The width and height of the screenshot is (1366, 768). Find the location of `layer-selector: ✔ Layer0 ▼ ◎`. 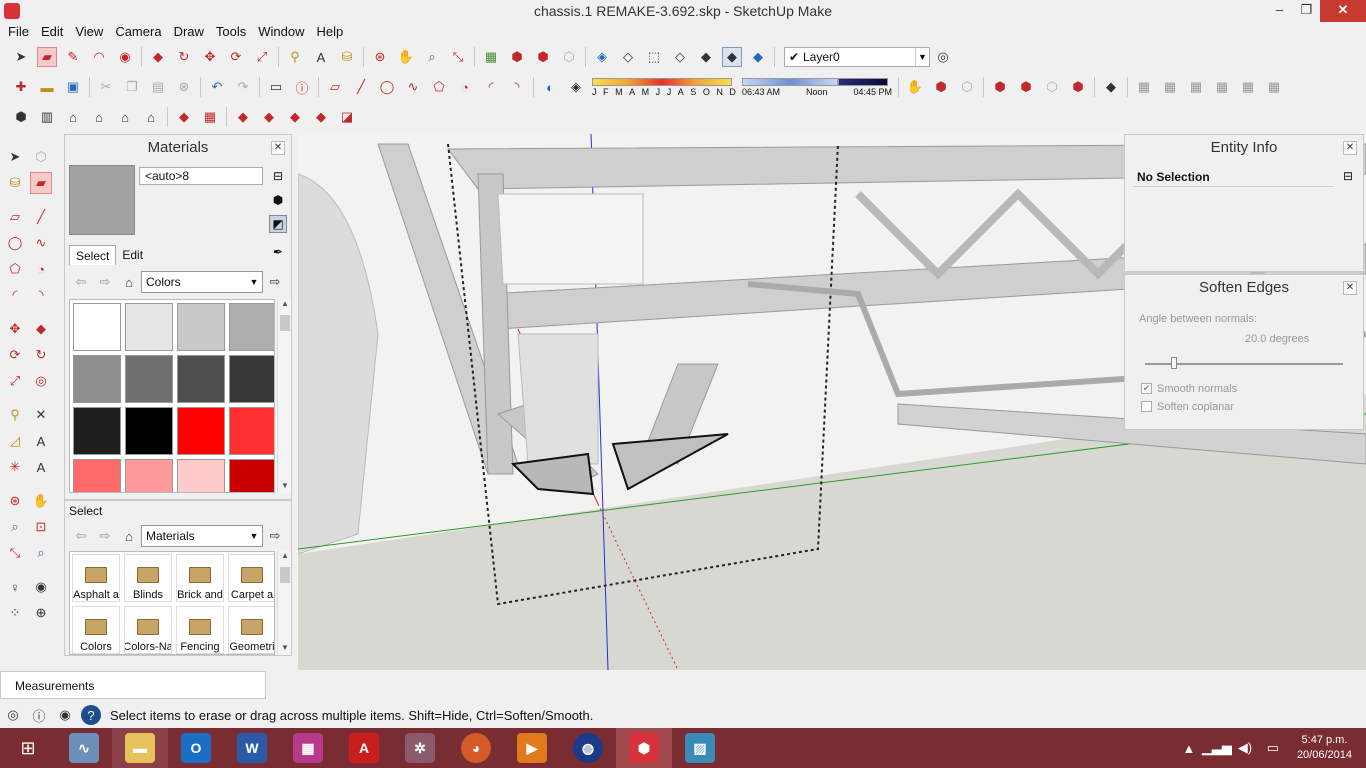

layer-selector: ✔ Layer0 ▼ ◎ is located at coordinates (870, 57).